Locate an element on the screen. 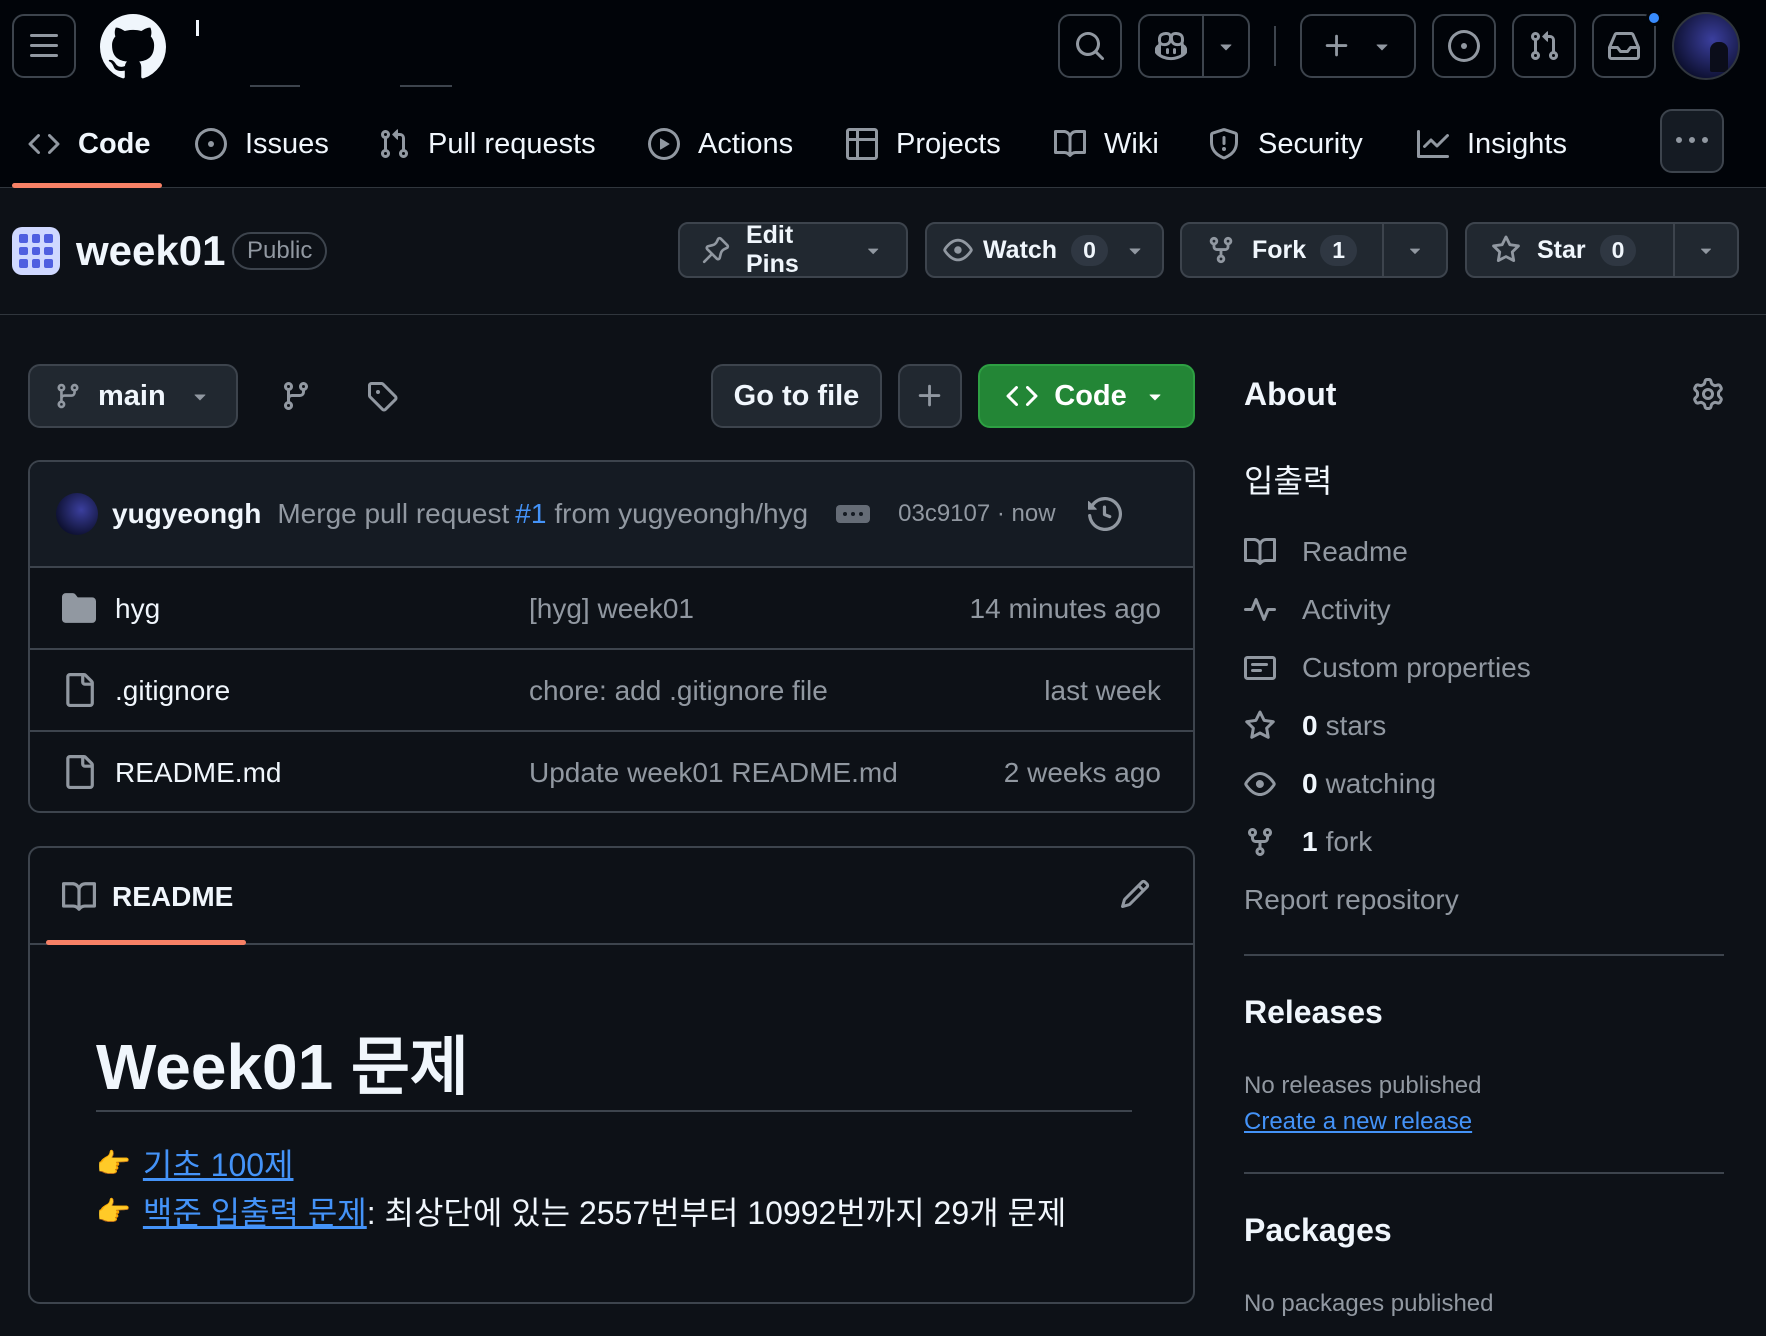 The height and width of the screenshot is (1336, 1766). hamburger-icon is located at coordinates (44, 45).